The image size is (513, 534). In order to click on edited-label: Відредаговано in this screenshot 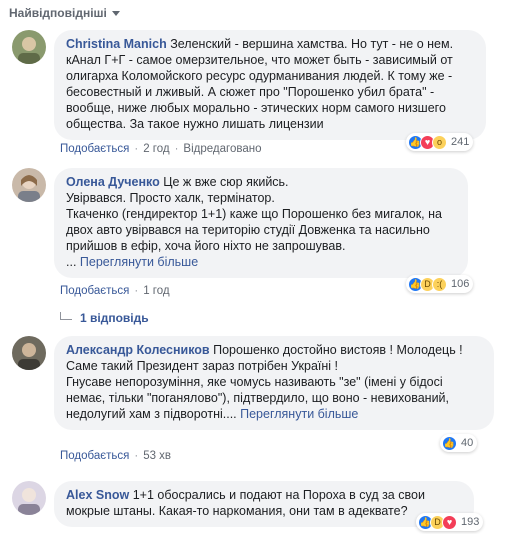, I will do `click(222, 149)`.